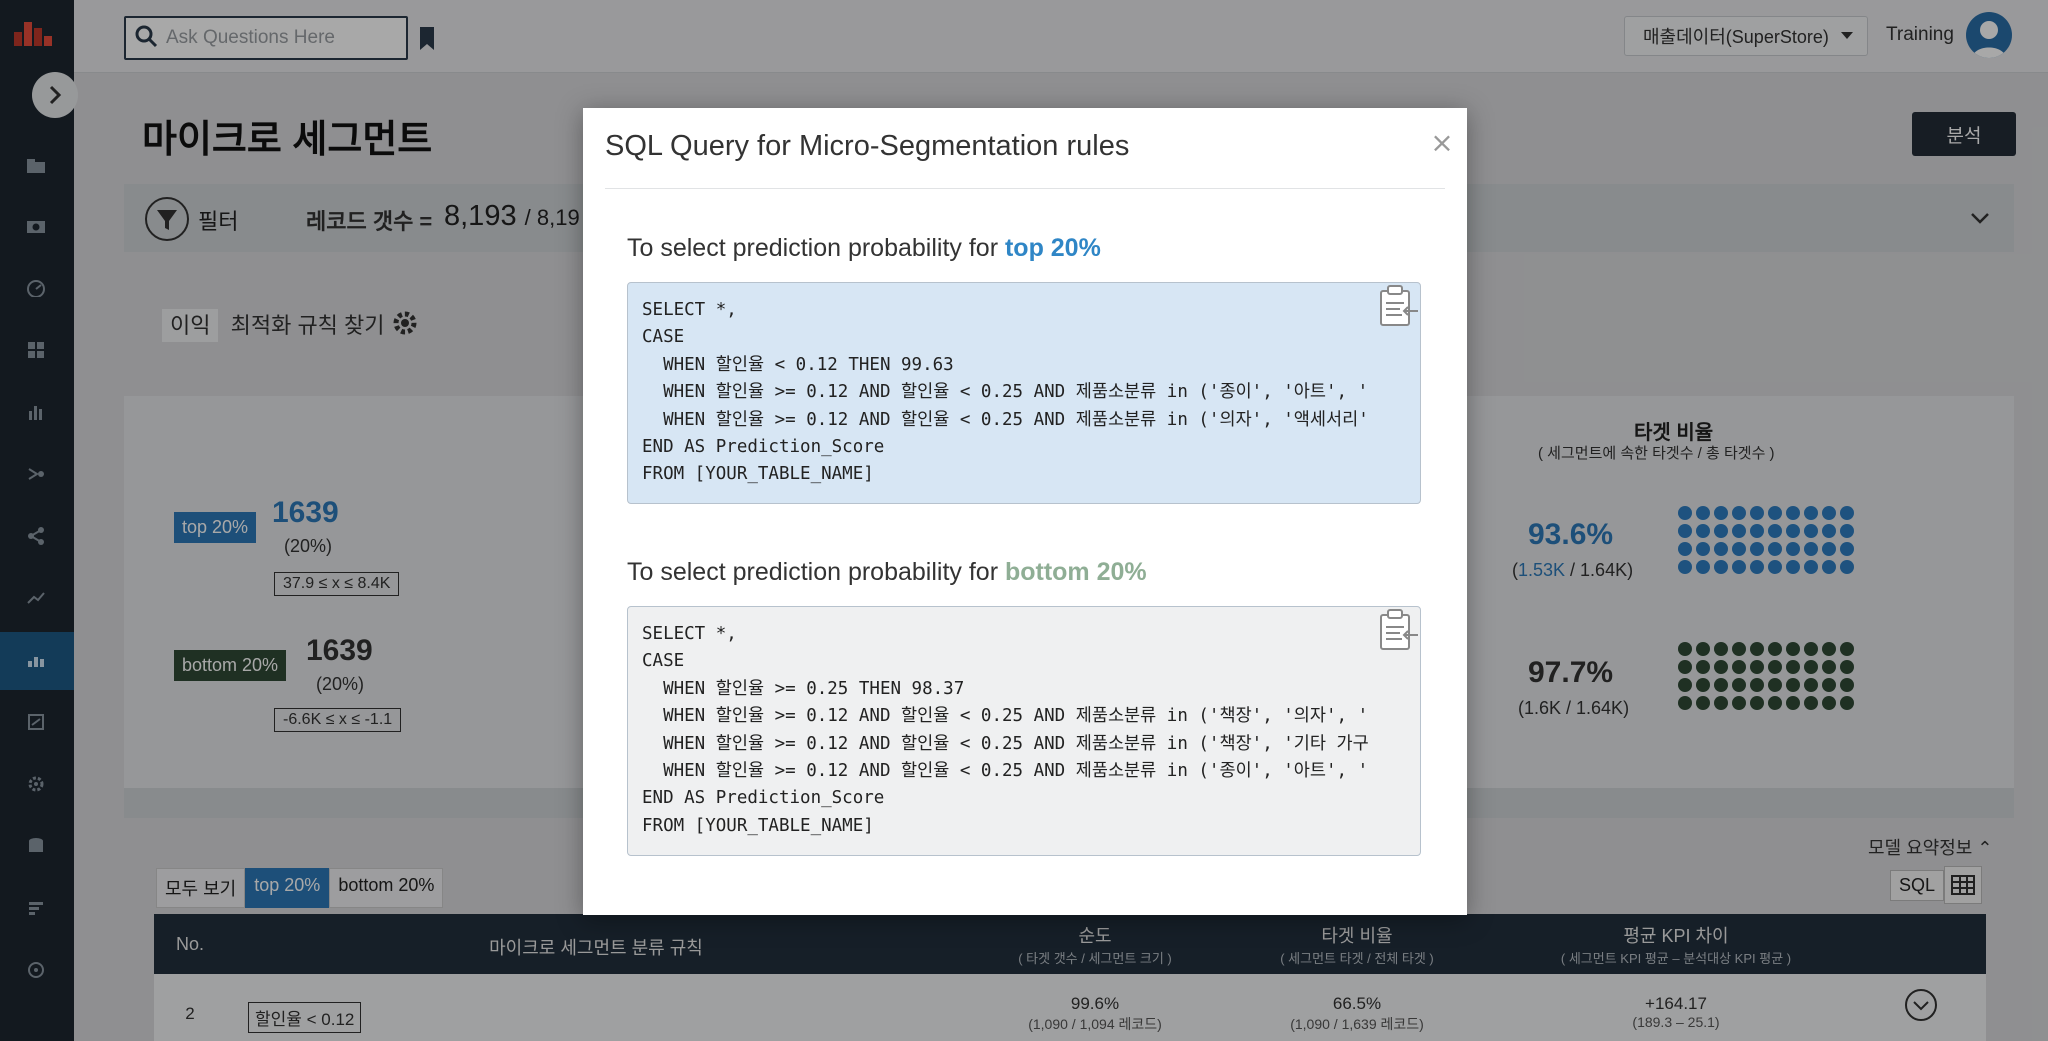 This screenshot has height=1041, width=2048. Describe the element at coordinates (1052, 248) in the screenshot. I see `top-section-highlight: top 20%` at that location.